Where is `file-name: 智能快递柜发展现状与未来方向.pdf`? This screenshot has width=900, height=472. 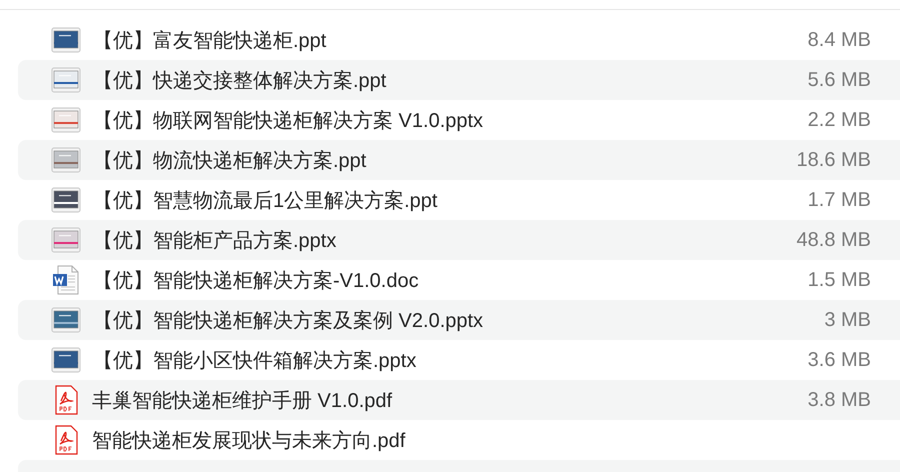
file-name: 智能快递柜发展现状与未来方向.pdf is located at coordinates (496, 440).